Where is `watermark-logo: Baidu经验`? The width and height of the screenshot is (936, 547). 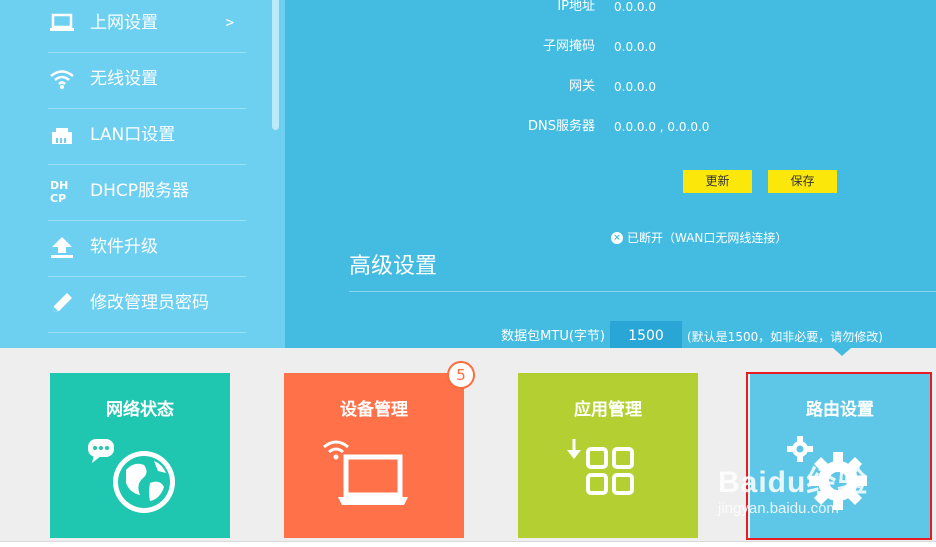 watermark-logo: Baidu经验 is located at coordinates (793, 482).